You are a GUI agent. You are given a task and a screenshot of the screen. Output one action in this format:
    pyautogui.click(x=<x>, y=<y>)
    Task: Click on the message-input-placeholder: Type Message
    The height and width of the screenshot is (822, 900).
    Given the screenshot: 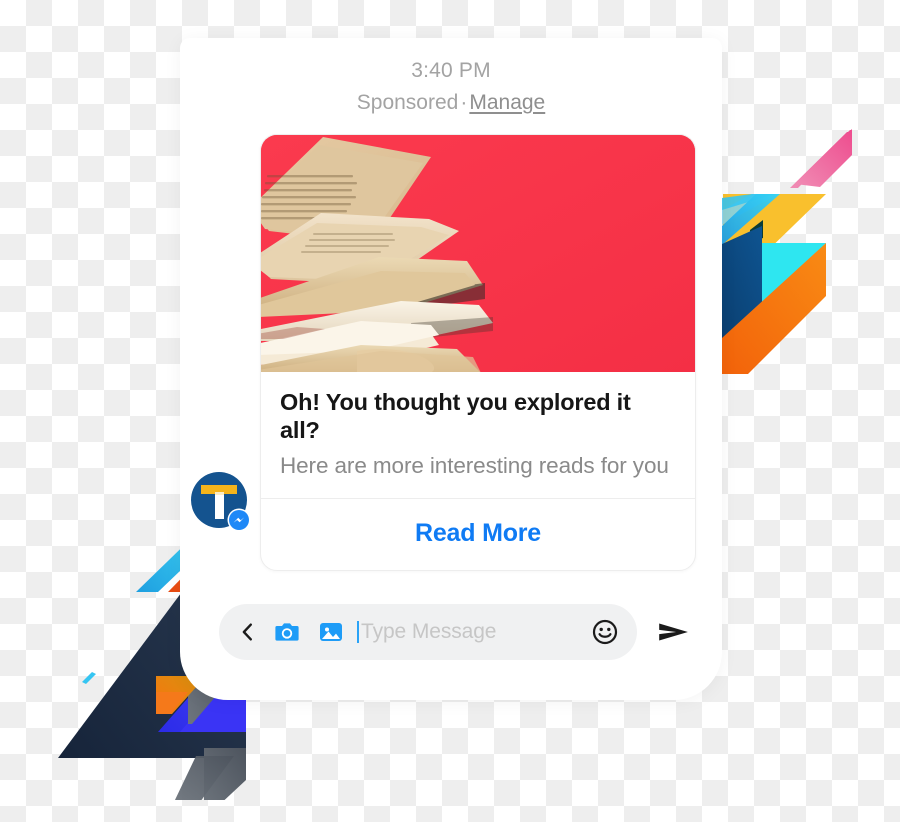 What is the action you would take?
    pyautogui.click(x=429, y=631)
    